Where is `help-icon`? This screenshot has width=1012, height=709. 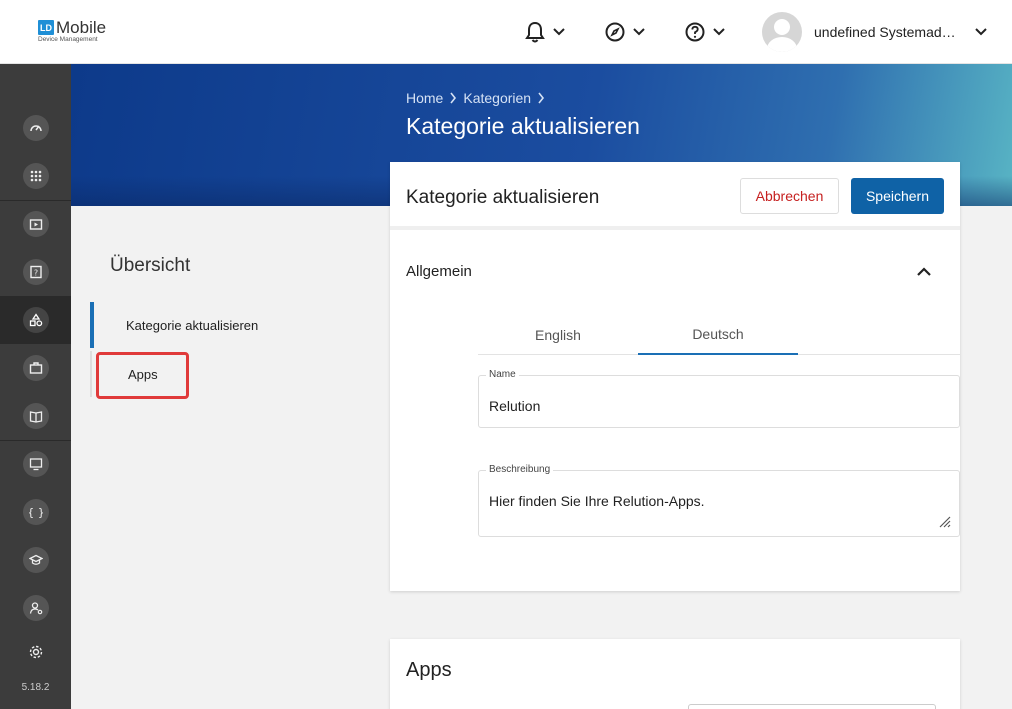 help-icon is located at coordinates (695, 32).